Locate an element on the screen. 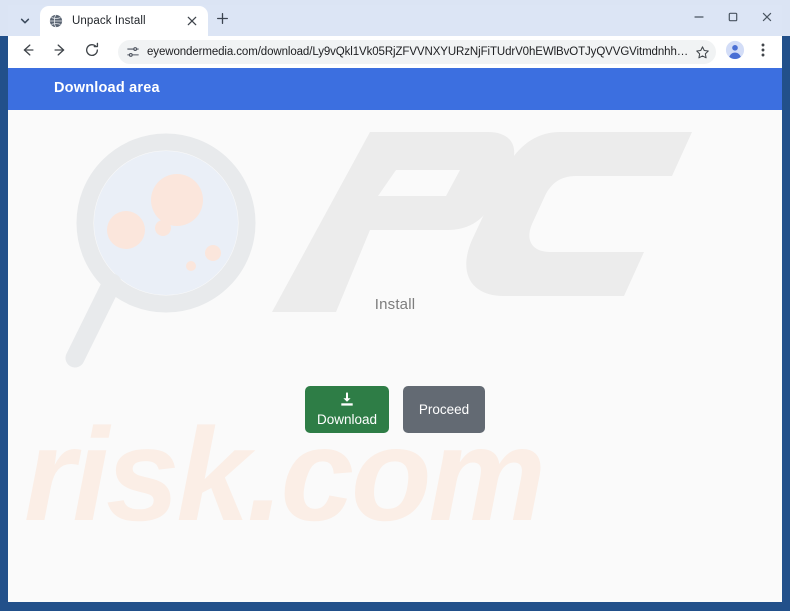  page-header-bar: Download area is located at coordinates (395, 89).